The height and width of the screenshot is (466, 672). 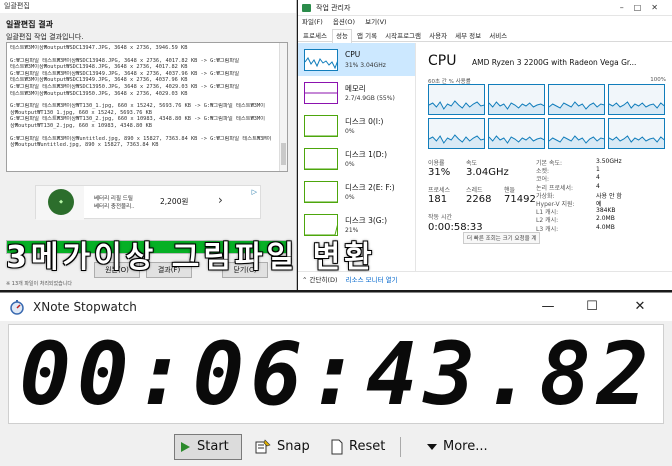 I want to click on reset-button: Reset, so click(x=358, y=447).